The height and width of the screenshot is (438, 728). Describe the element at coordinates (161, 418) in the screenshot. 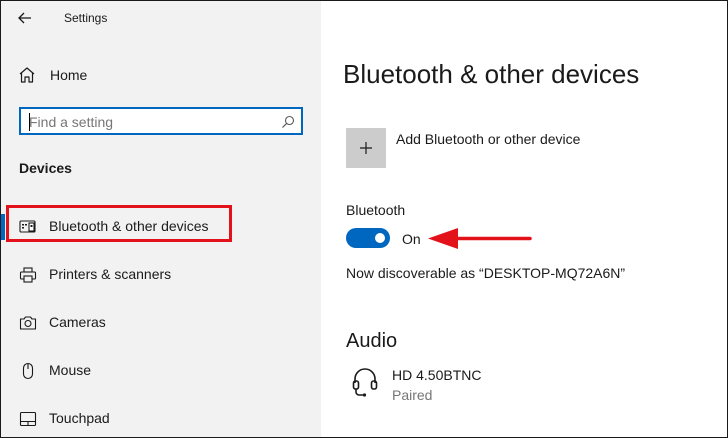

I see `sidebar-item-touchpad: Touchpad` at that location.